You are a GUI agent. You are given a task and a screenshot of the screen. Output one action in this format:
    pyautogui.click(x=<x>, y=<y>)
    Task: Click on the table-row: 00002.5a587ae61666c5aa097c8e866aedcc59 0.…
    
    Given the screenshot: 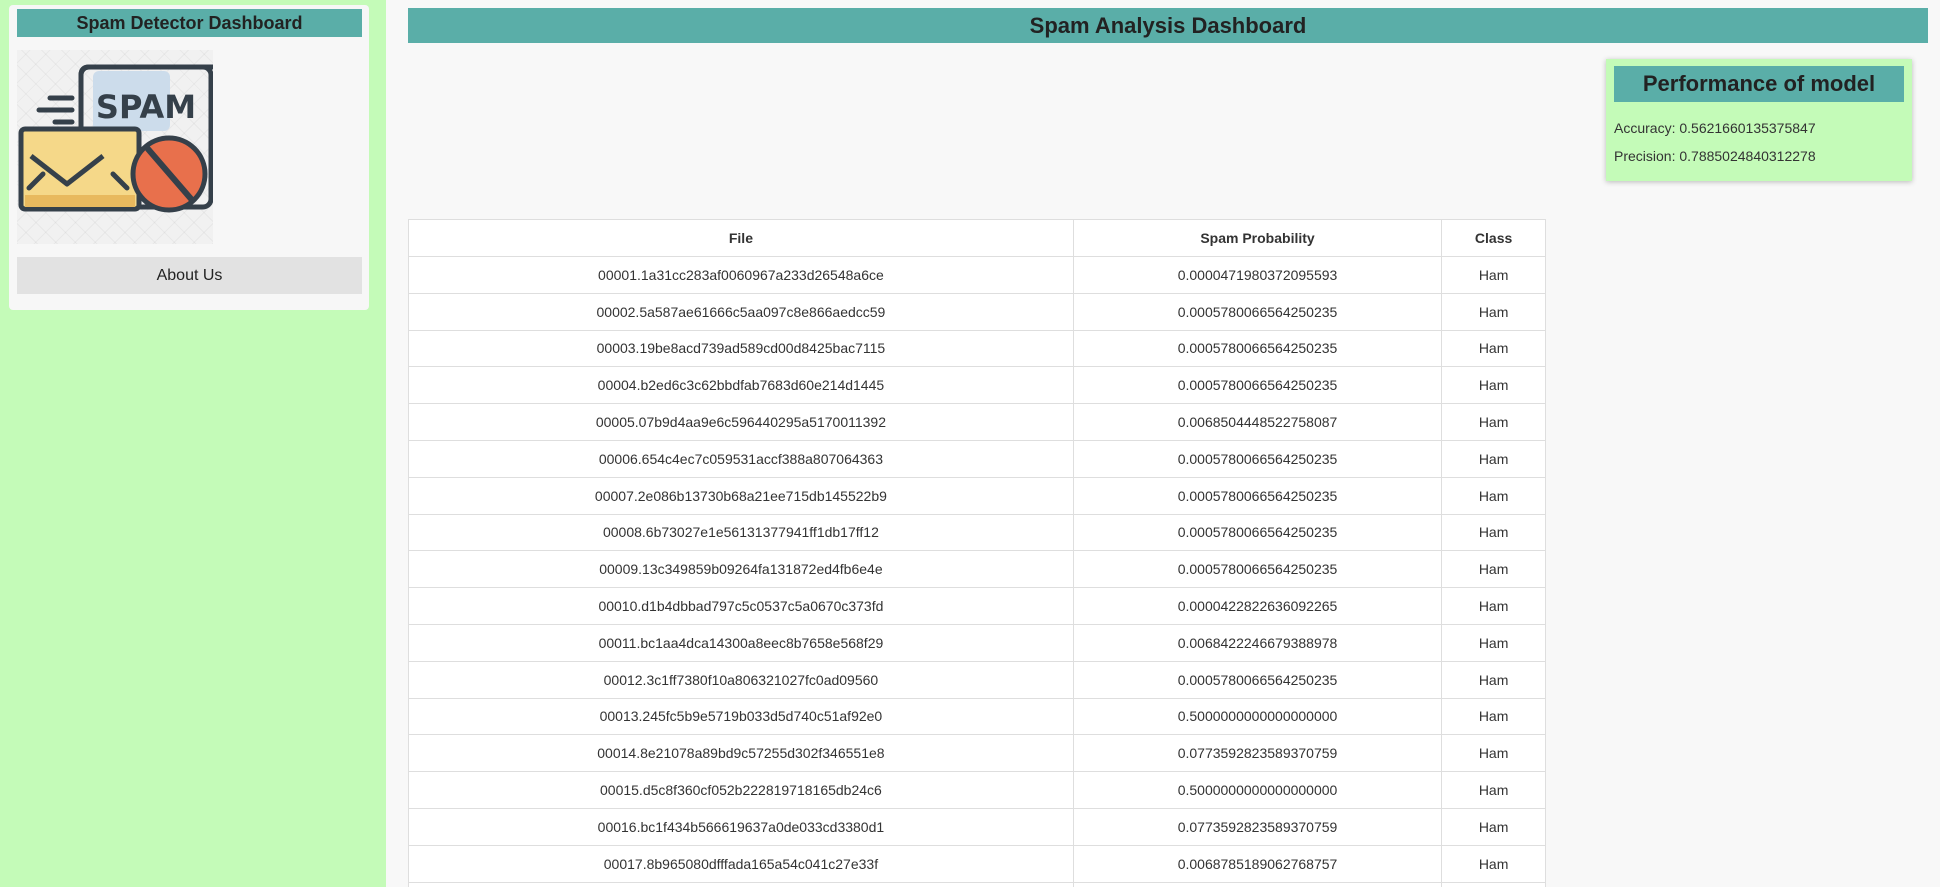 What is the action you would take?
    pyautogui.click(x=977, y=311)
    